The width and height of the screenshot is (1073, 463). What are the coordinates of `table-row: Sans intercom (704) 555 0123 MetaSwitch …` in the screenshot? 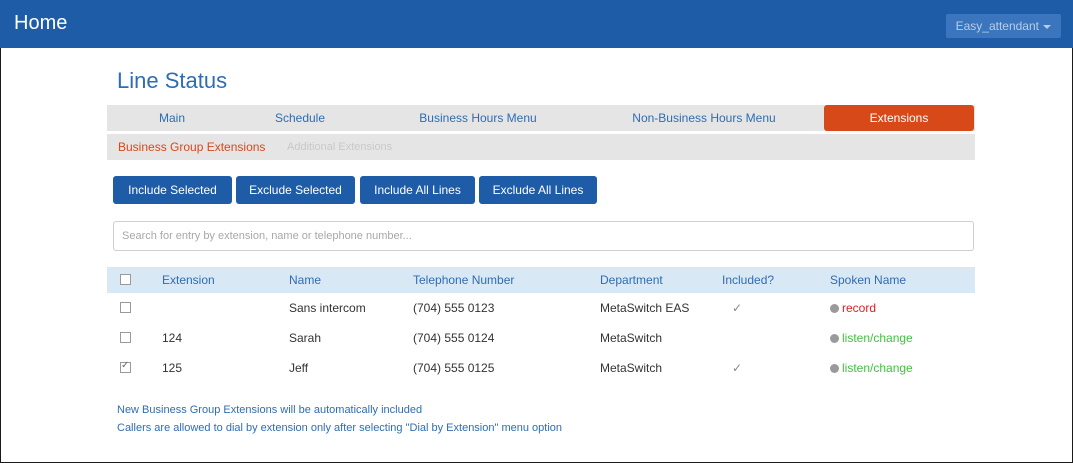 It's located at (541, 308).